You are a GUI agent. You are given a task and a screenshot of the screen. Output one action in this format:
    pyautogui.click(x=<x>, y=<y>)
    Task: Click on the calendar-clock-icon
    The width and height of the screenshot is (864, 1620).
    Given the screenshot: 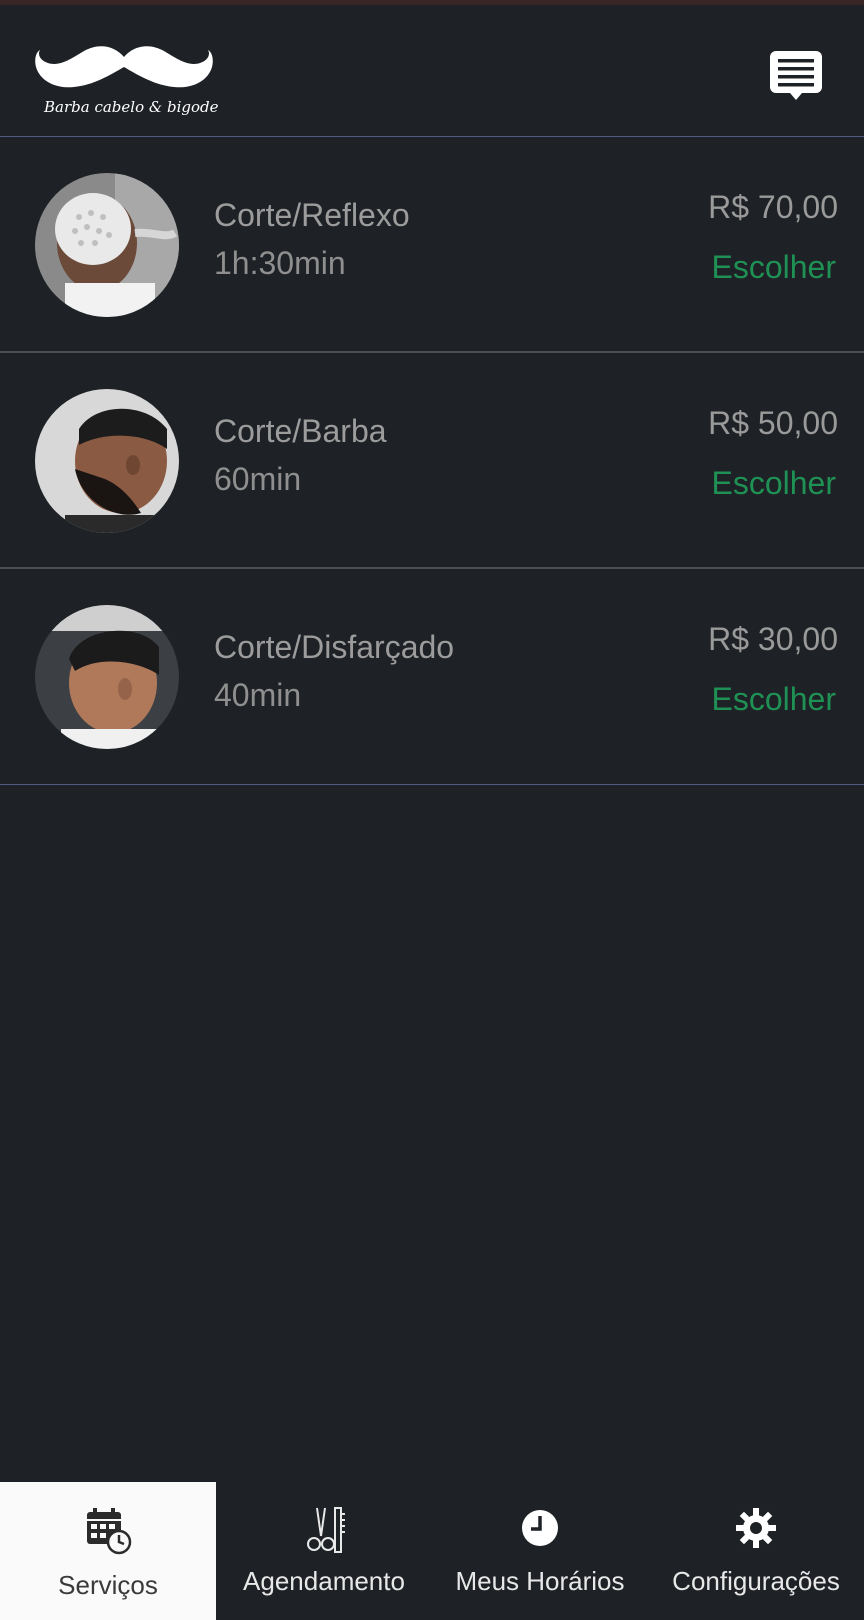 What is the action you would take?
    pyautogui.click(x=109, y=1531)
    